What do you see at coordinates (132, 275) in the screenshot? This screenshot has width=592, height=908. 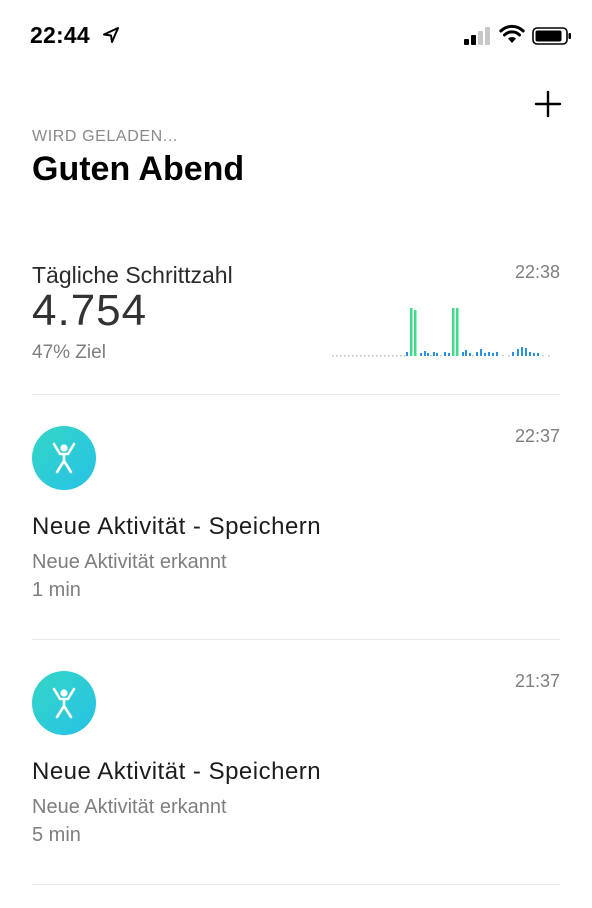 I see `steps-card-title: Tägliche Schrittzahl` at bounding box center [132, 275].